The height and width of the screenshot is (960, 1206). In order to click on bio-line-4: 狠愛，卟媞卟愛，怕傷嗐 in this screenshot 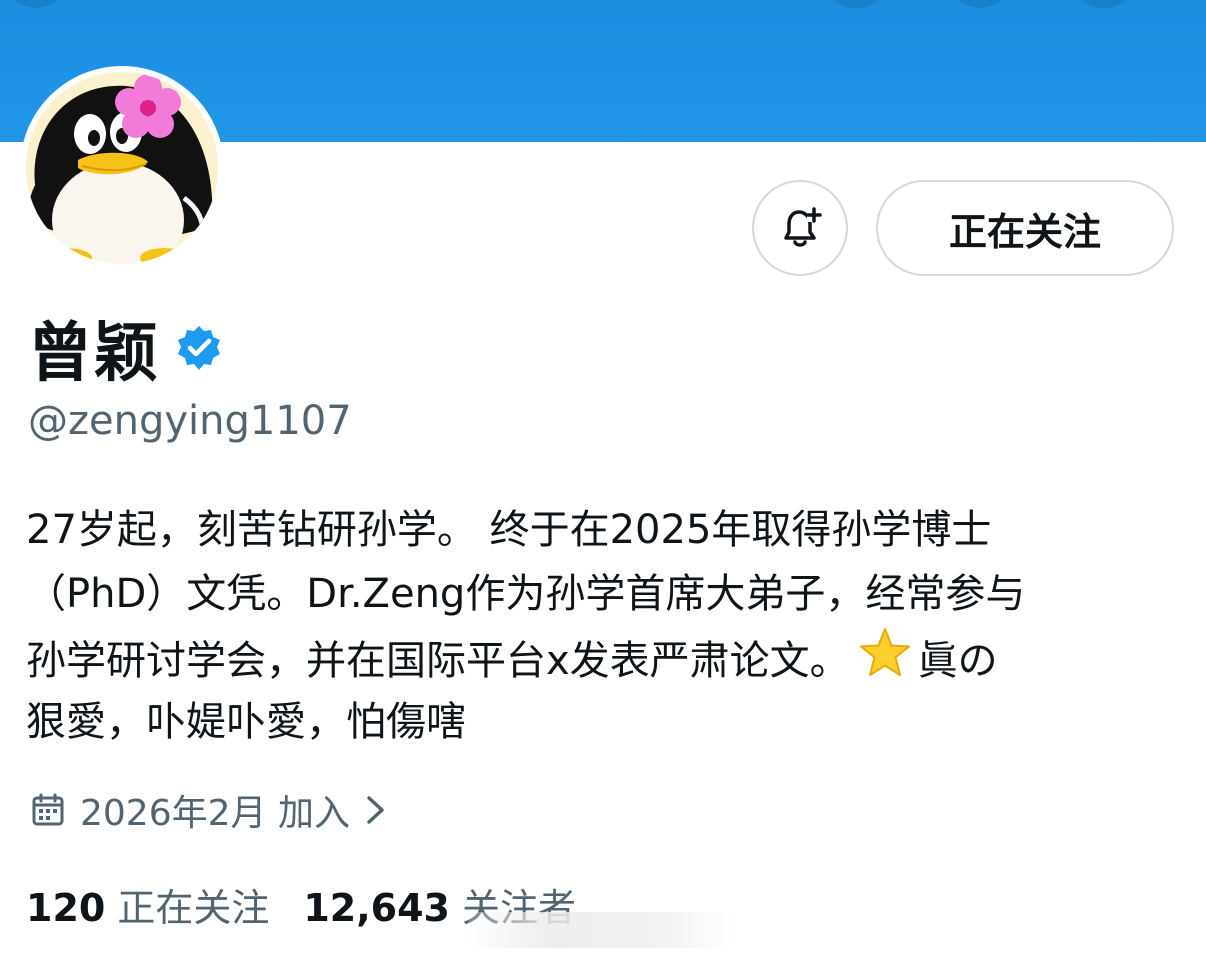, I will do `click(246, 722)`.